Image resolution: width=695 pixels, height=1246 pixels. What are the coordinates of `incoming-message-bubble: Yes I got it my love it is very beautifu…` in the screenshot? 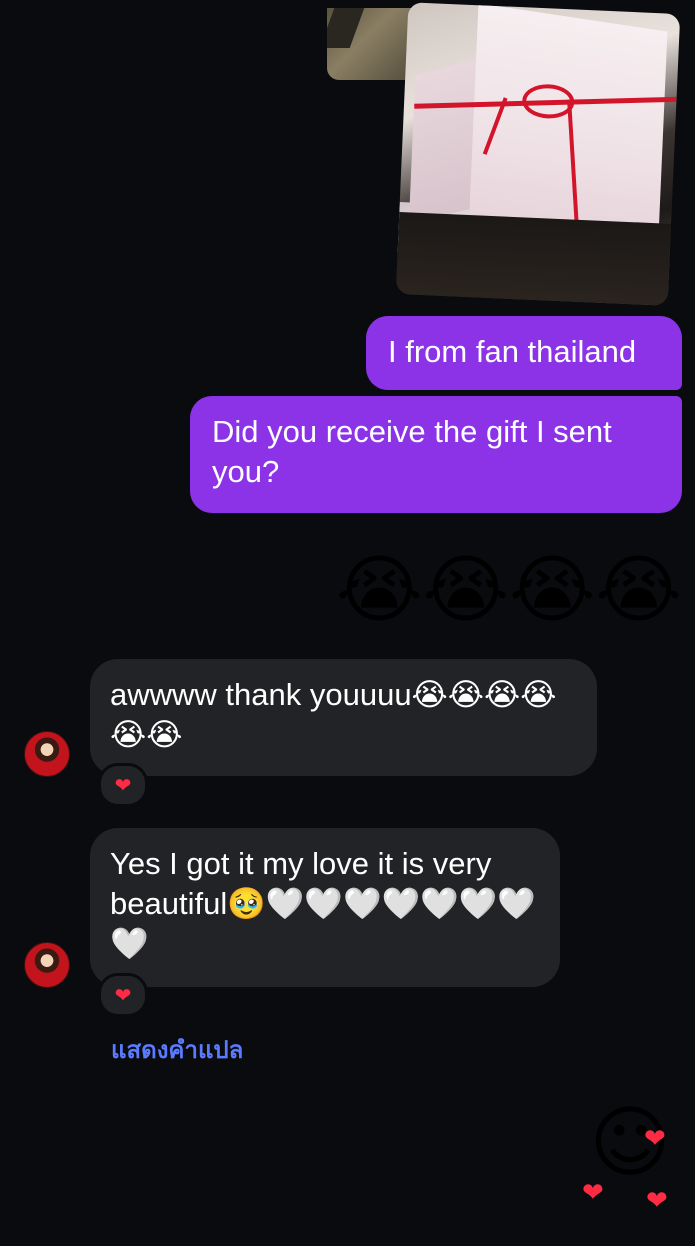 It's located at (325, 907).